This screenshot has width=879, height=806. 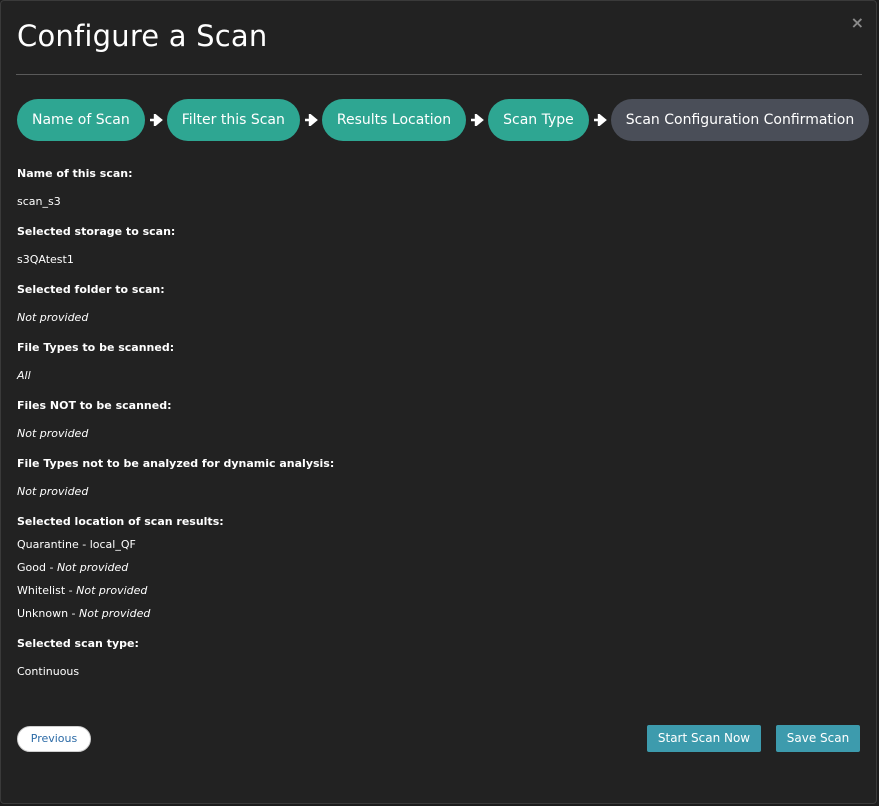 What do you see at coordinates (439, 74) in the screenshot?
I see `title-divider` at bounding box center [439, 74].